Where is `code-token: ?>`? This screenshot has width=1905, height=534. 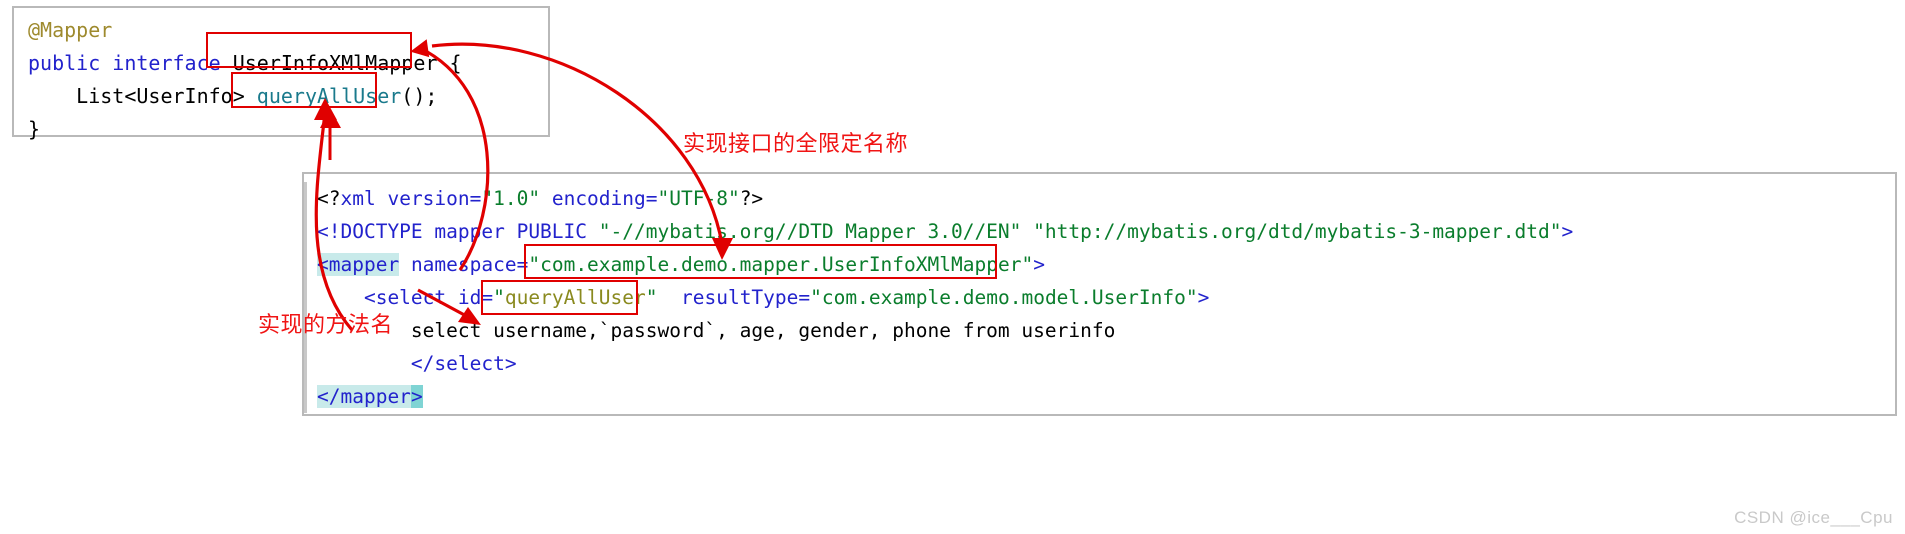
code-token: ?> is located at coordinates (751, 198).